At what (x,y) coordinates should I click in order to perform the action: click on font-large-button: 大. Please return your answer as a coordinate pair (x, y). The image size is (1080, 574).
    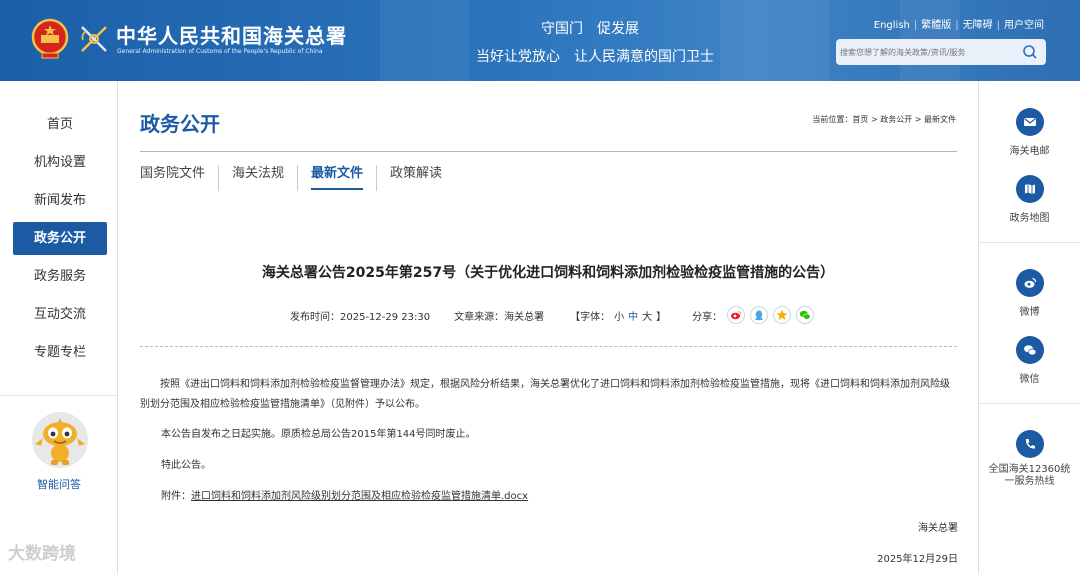
    Looking at the image, I should click on (647, 317).